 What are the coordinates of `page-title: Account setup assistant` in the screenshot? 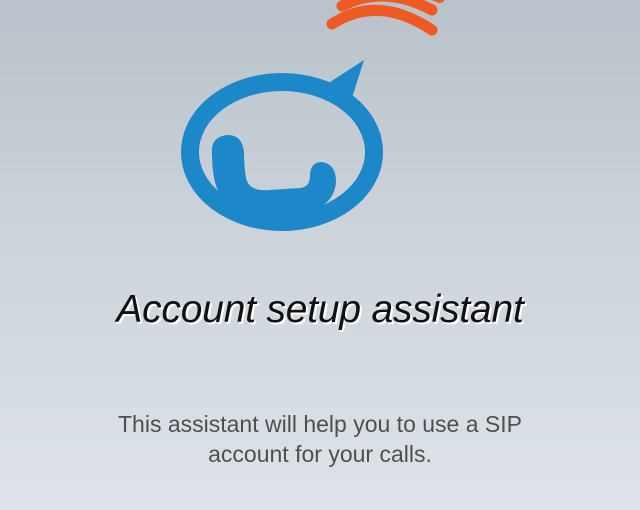 It's located at (320, 309).